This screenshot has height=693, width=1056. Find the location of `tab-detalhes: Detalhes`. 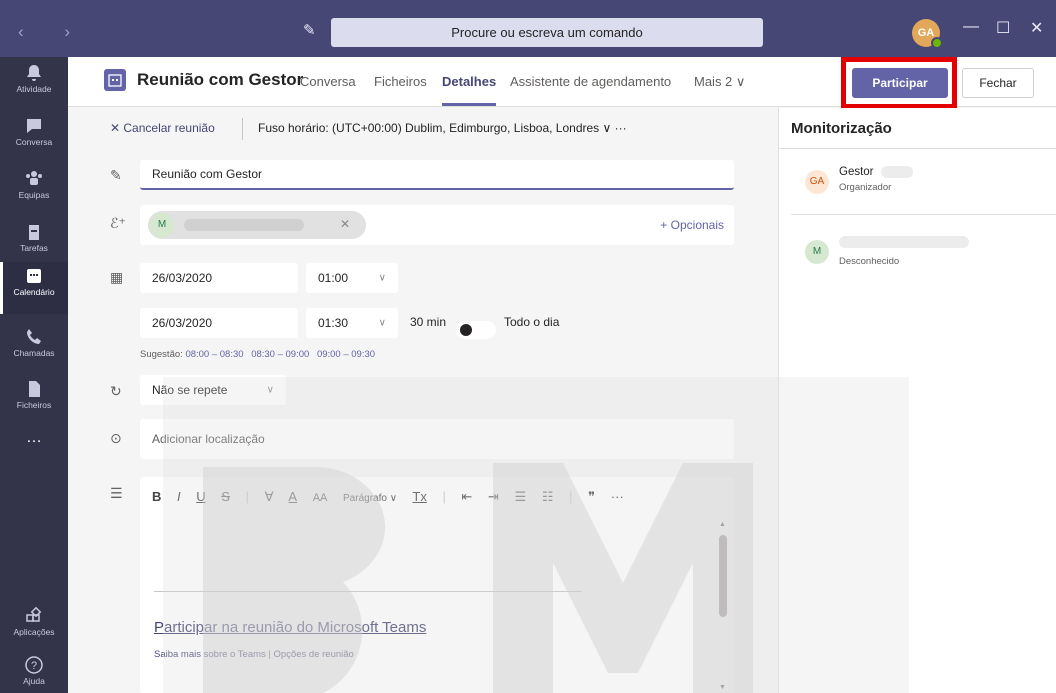

tab-detalhes: Detalhes is located at coordinates (469, 90).